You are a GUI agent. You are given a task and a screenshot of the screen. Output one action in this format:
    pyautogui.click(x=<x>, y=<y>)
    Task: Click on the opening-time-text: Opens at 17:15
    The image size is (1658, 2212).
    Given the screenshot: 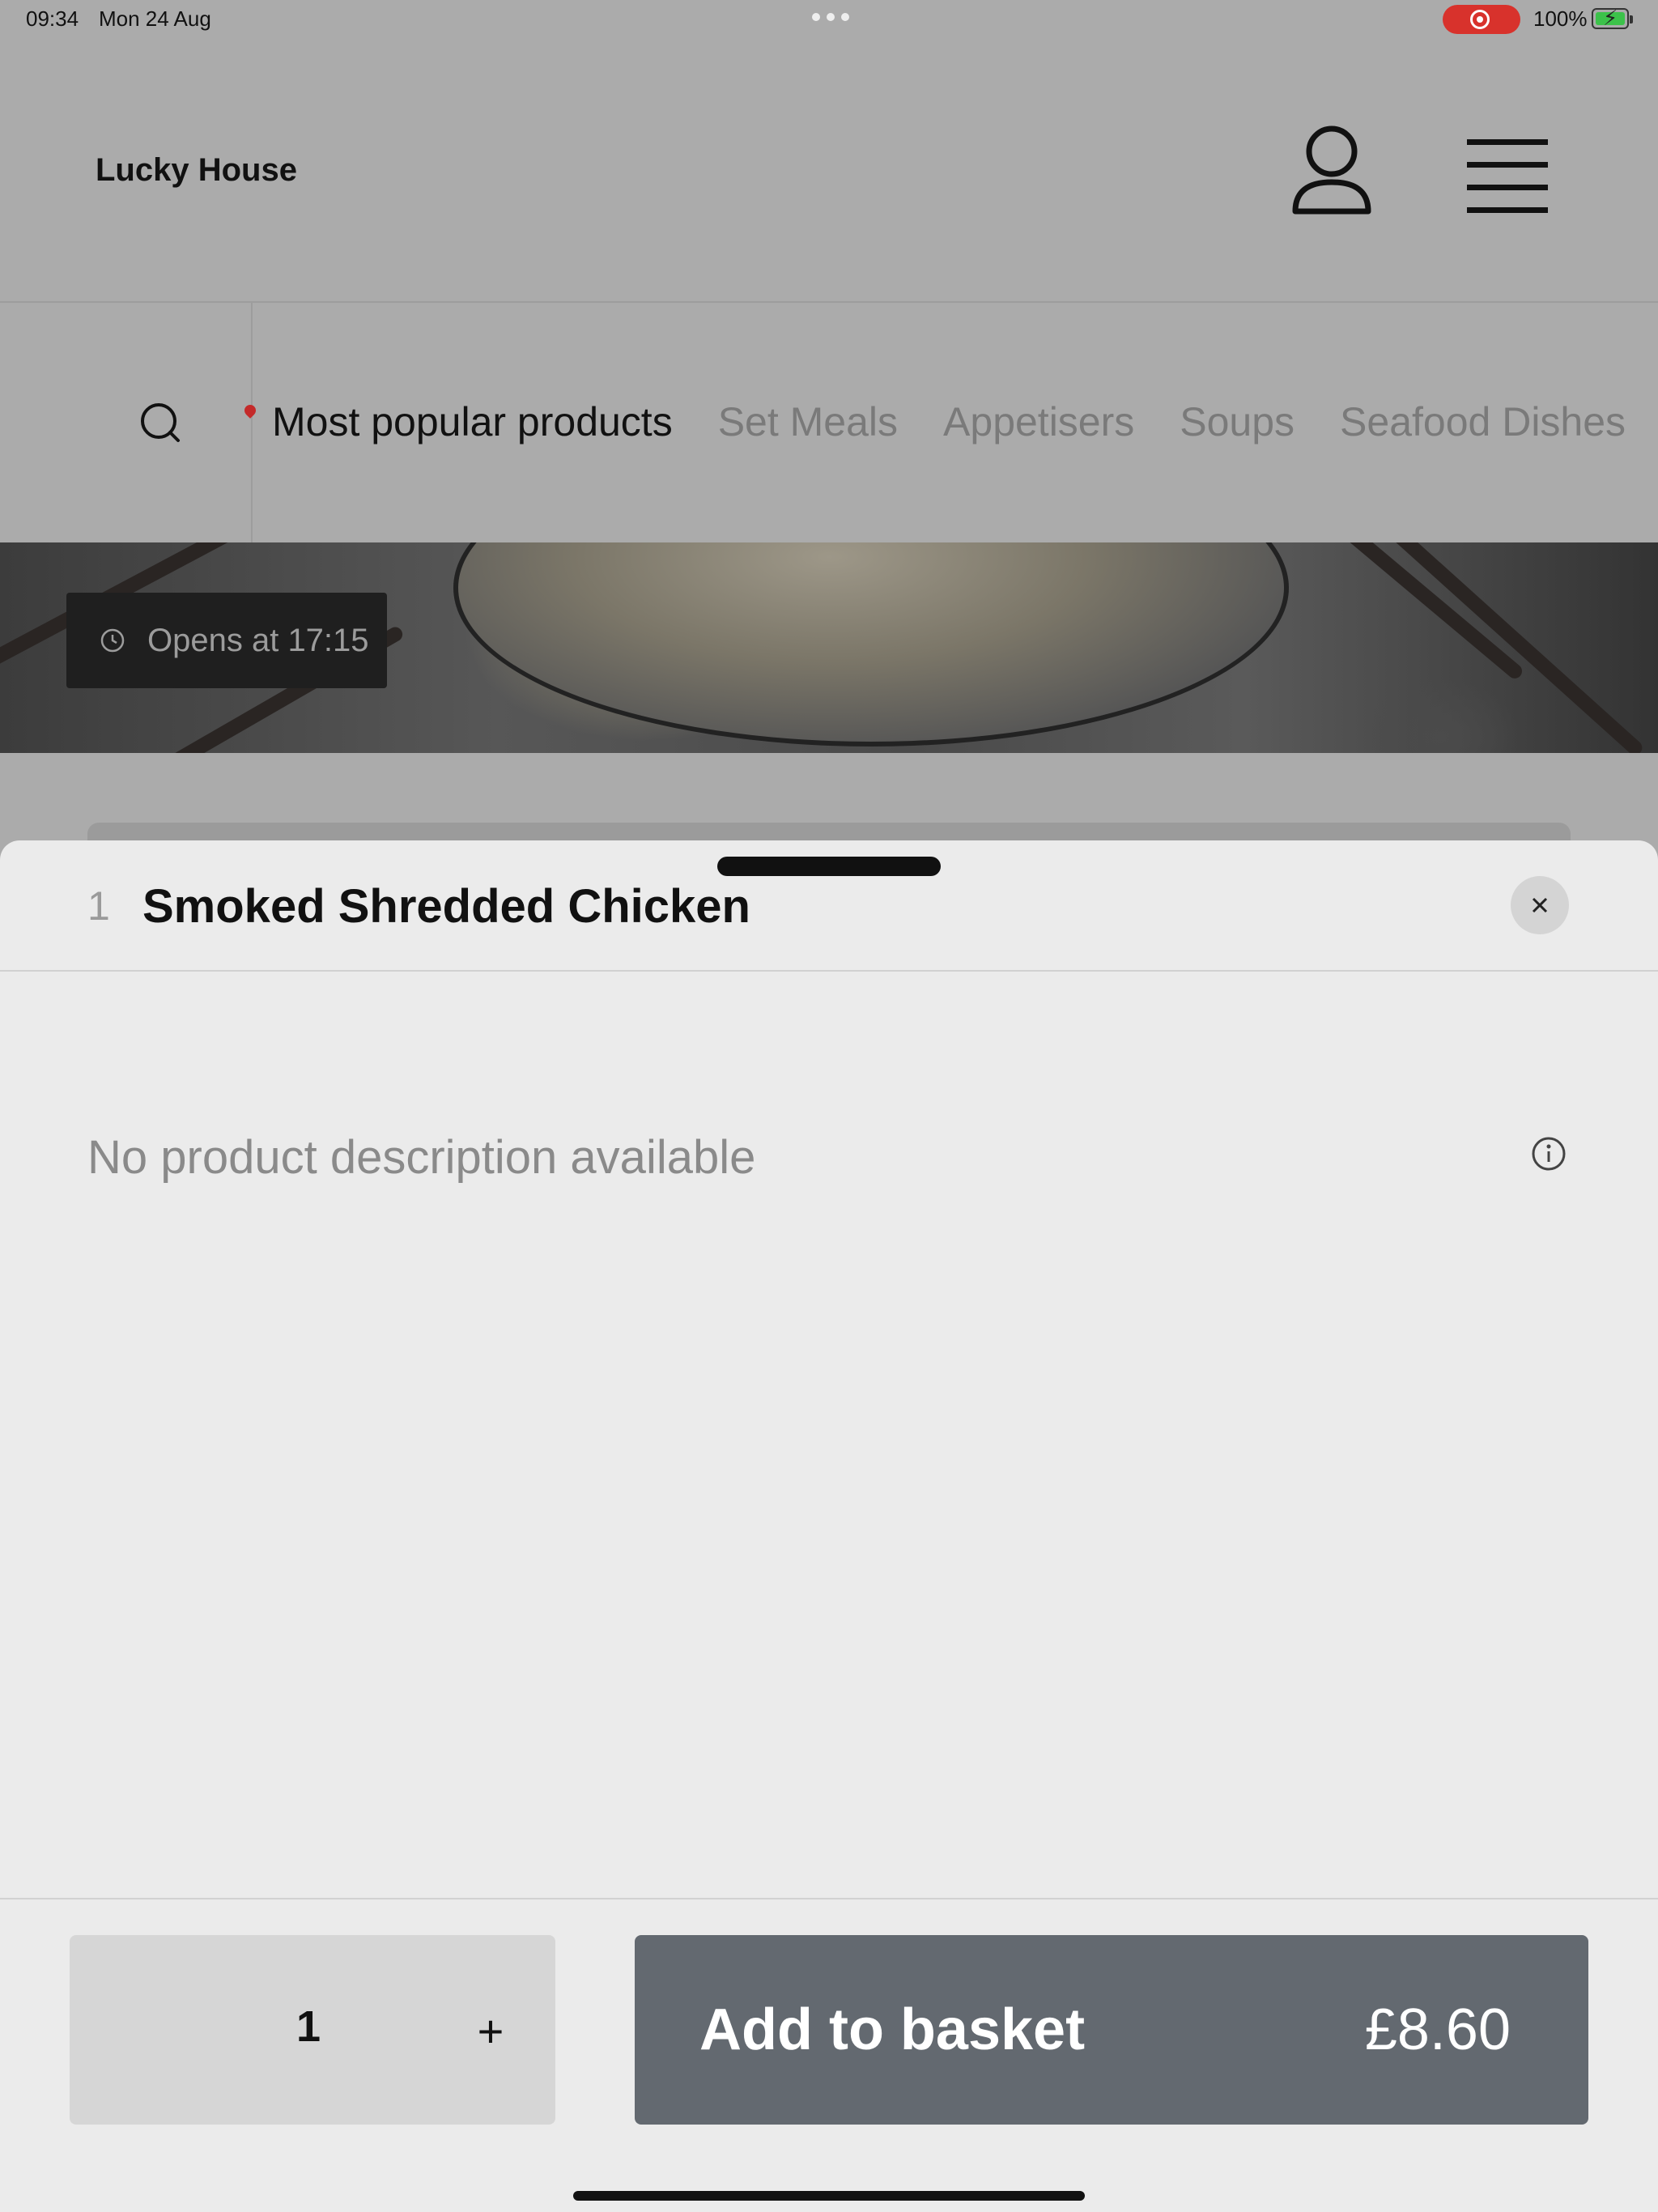 What is the action you would take?
    pyautogui.click(x=258, y=640)
    